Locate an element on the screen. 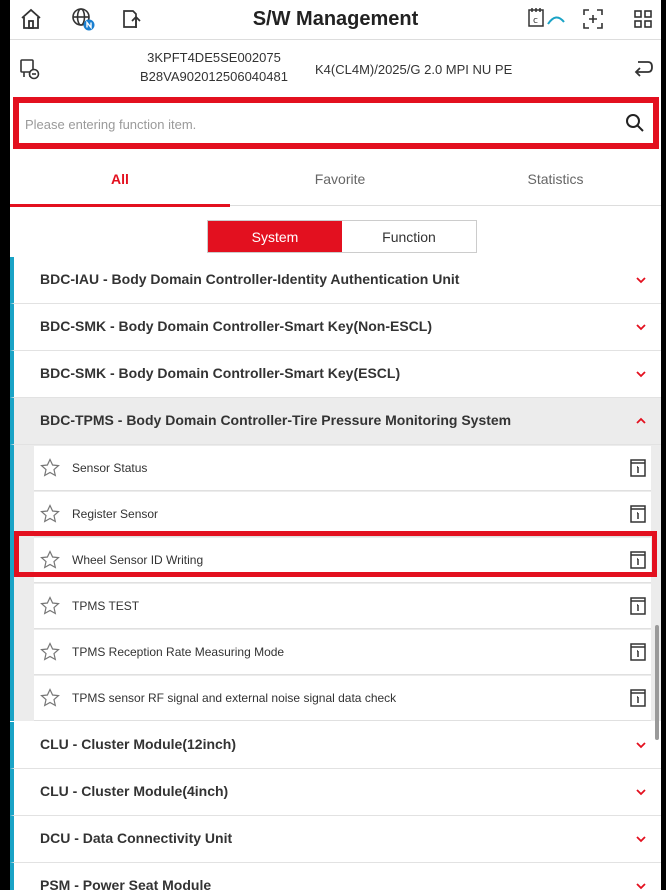 This screenshot has width=666, height=890. system-label: CLU - Cluster Module(12inch) is located at coordinates (138, 744).